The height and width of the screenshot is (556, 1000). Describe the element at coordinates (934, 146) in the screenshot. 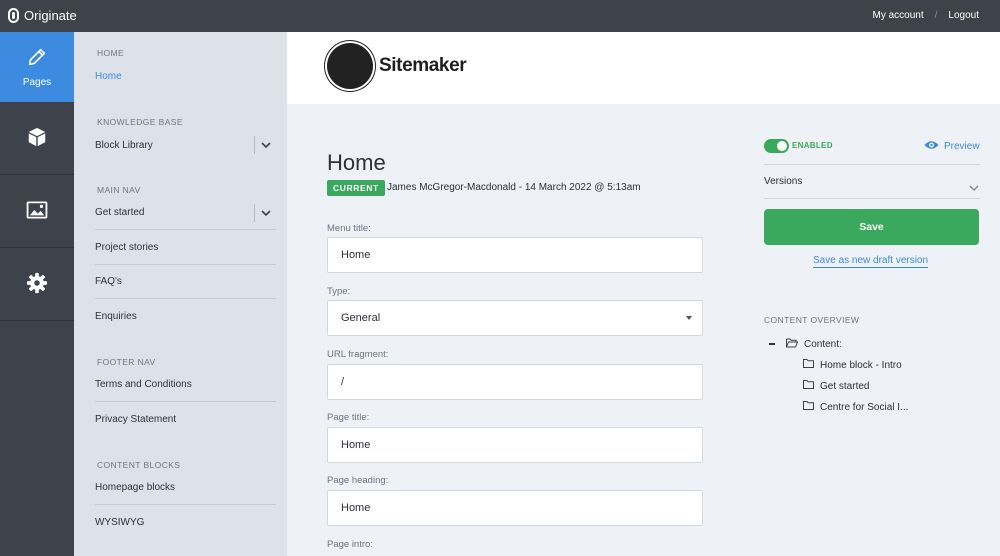

I see `eye-icon` at that location.